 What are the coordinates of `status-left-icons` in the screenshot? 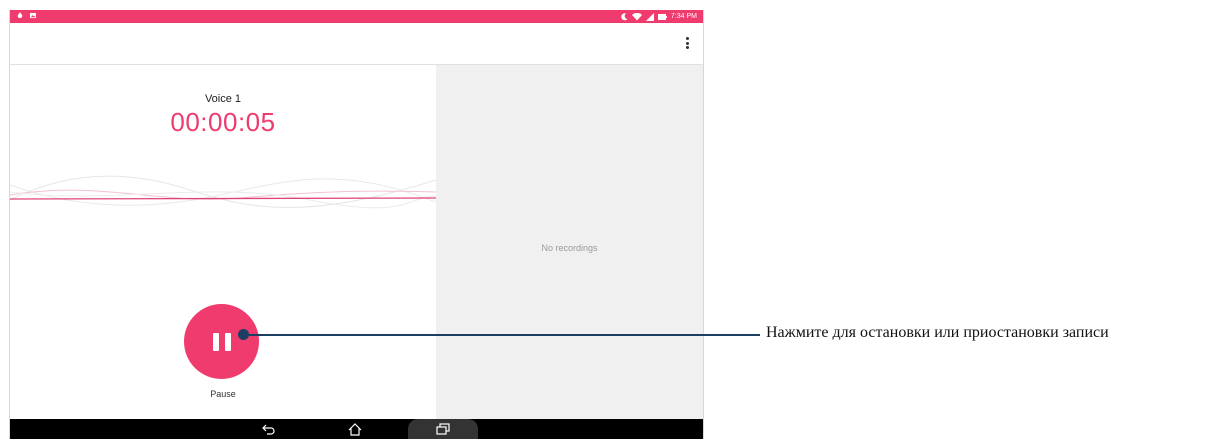 It's located at (26, 15).